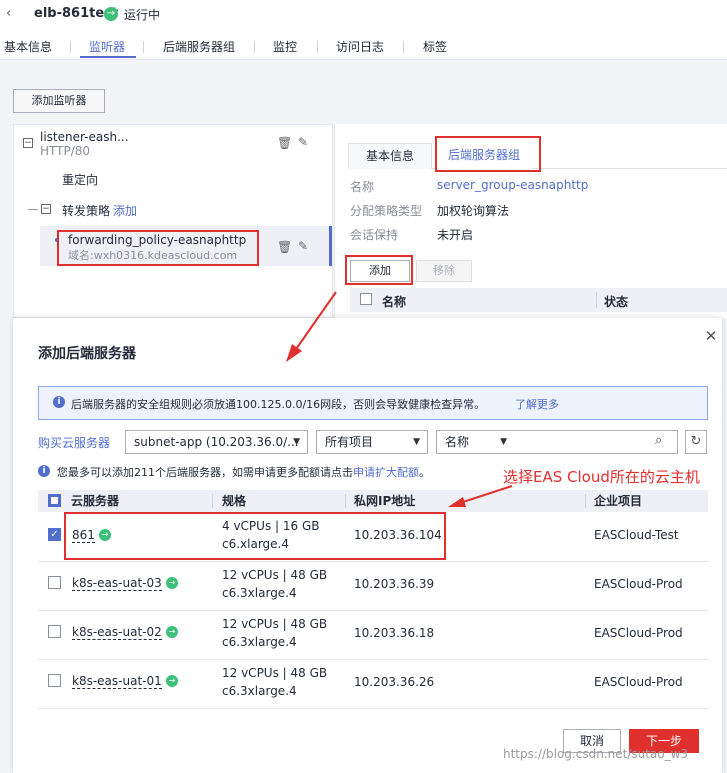 This screenshot has height=773, width=727. What do you see at coordinates (636, 535) in the screenshot?
I see `server-project: EASCloud-Test` at bounding box center [636, 535].